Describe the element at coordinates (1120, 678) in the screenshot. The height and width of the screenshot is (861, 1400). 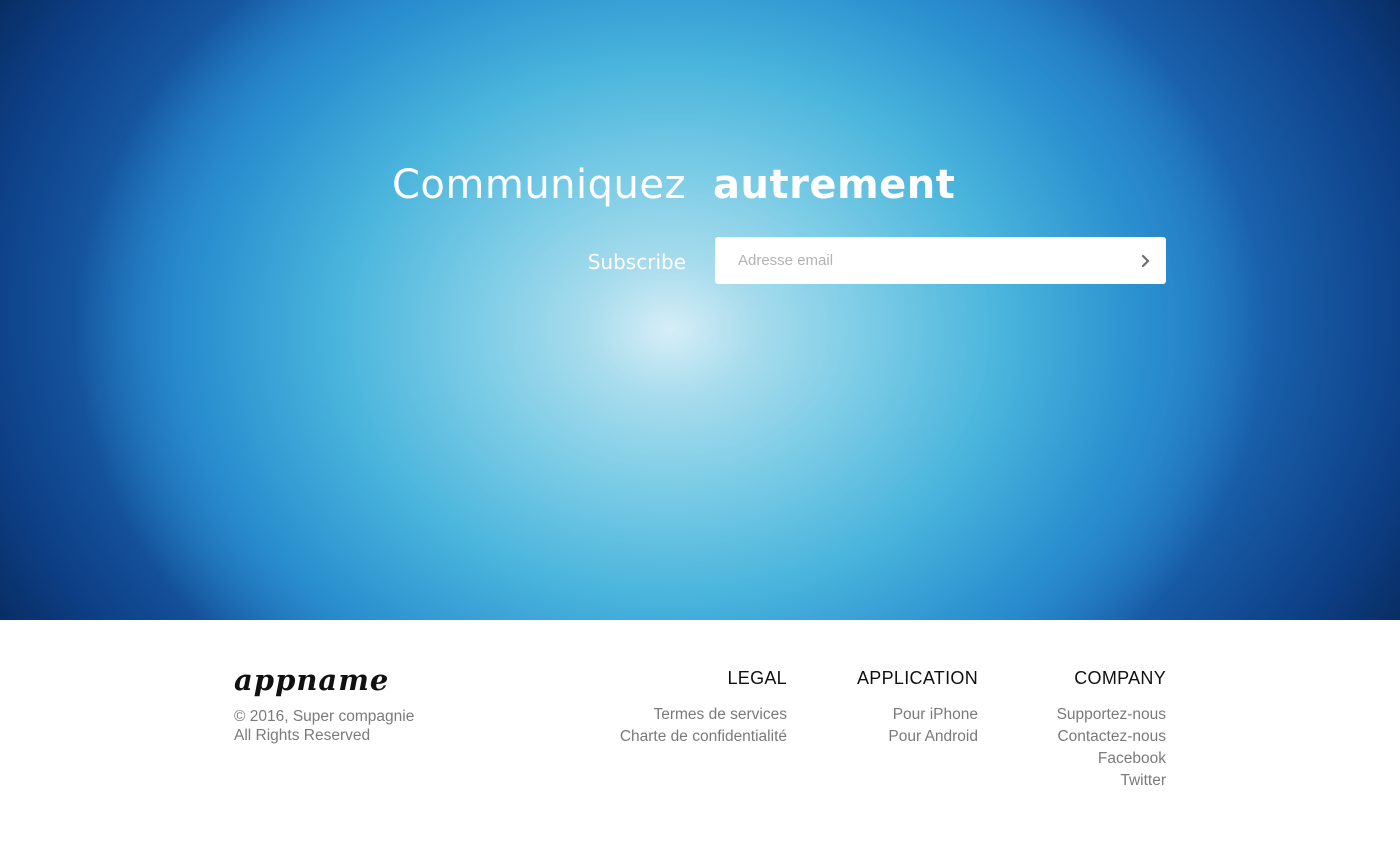
I see `company-heading: COMPANY` at that location.